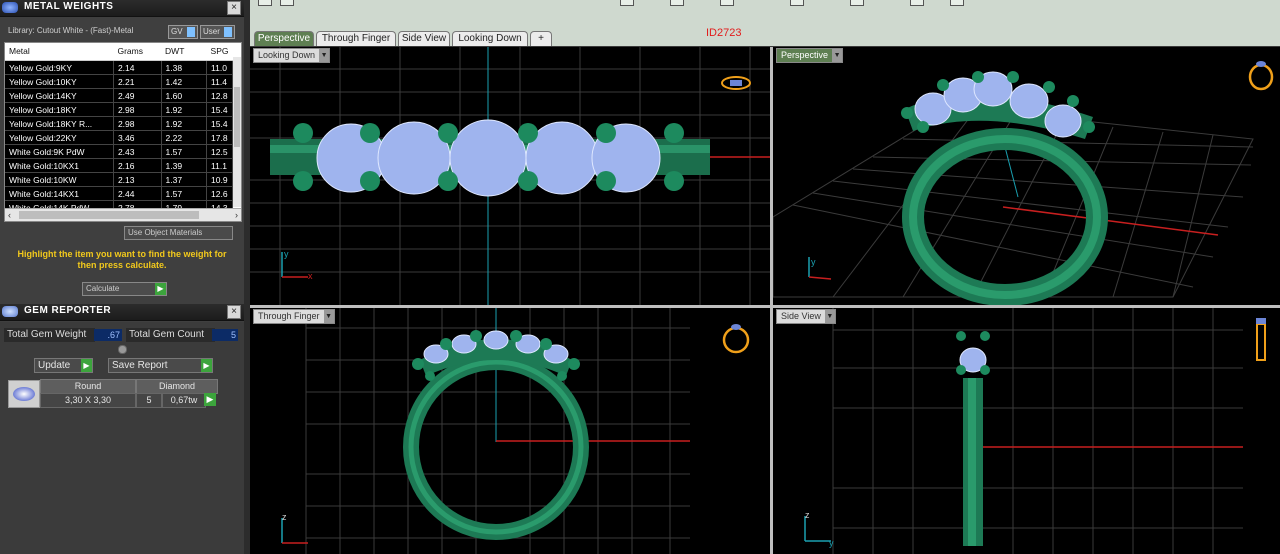 The width and height of the screenshot is (1280, 554). Describe the element at coordinates (24, 394) in the screenshot. I see `round-gem-icon` at that location.